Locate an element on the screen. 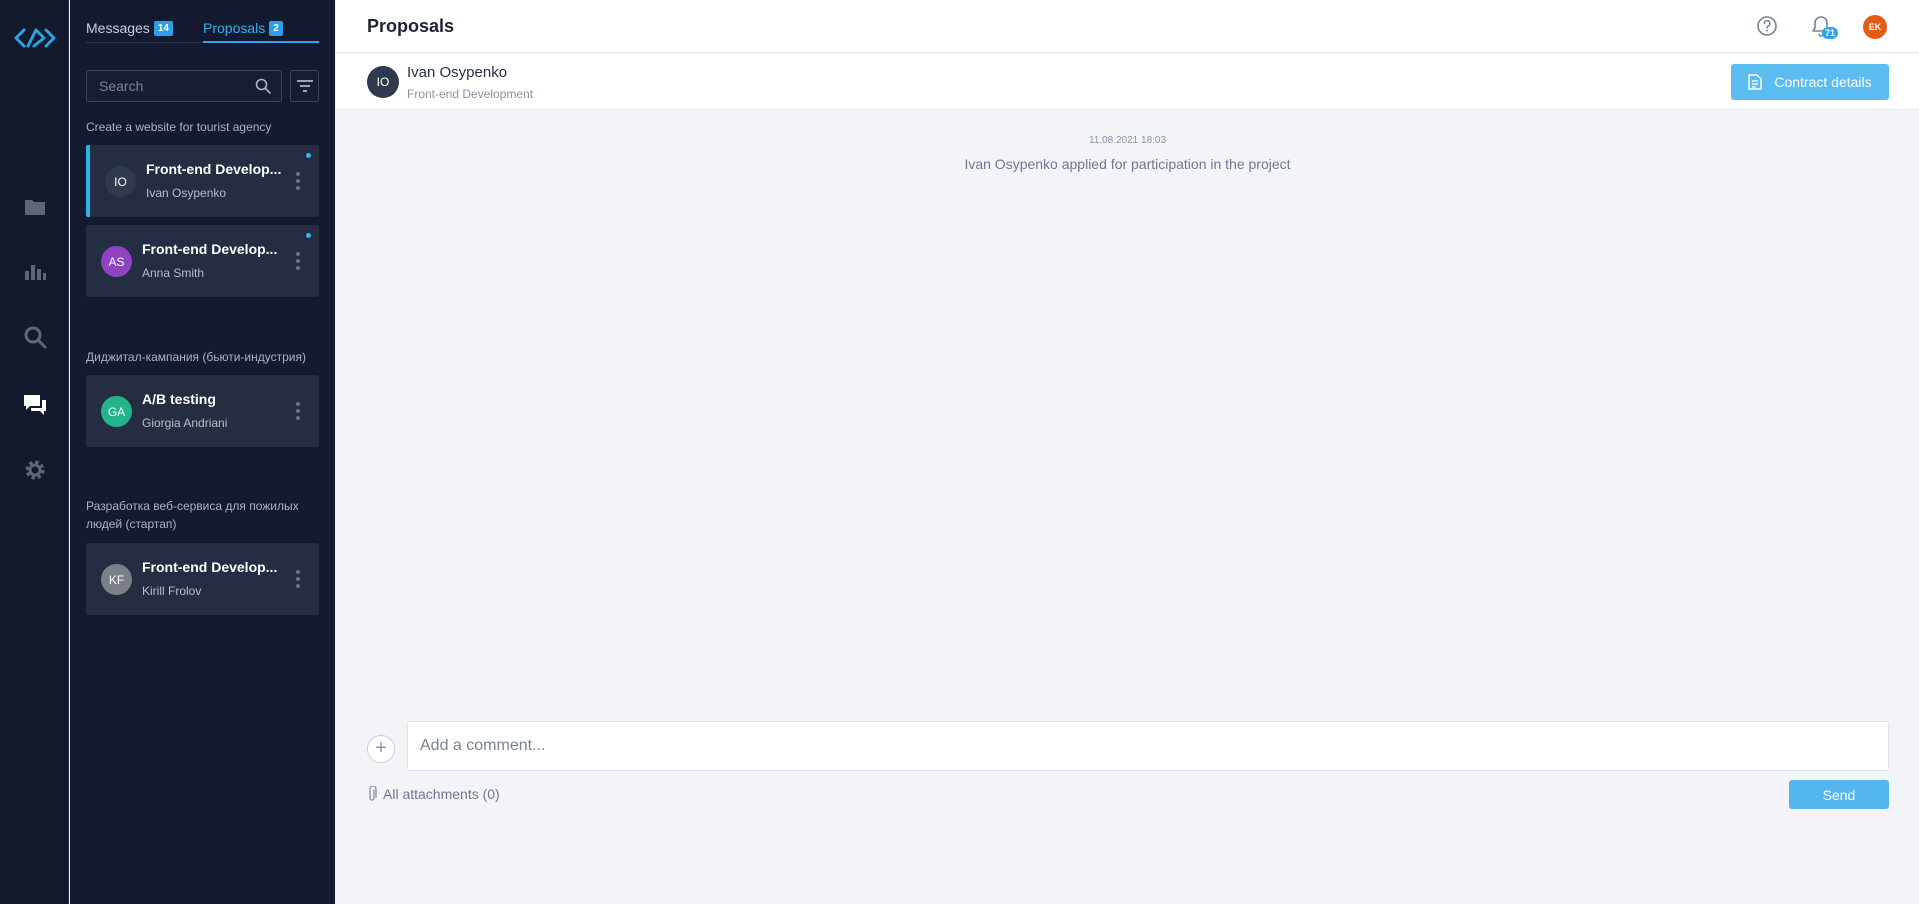 The width and height of the screenshot is (1919, 904). send-label: Send is located at coordinates (1839, 794).